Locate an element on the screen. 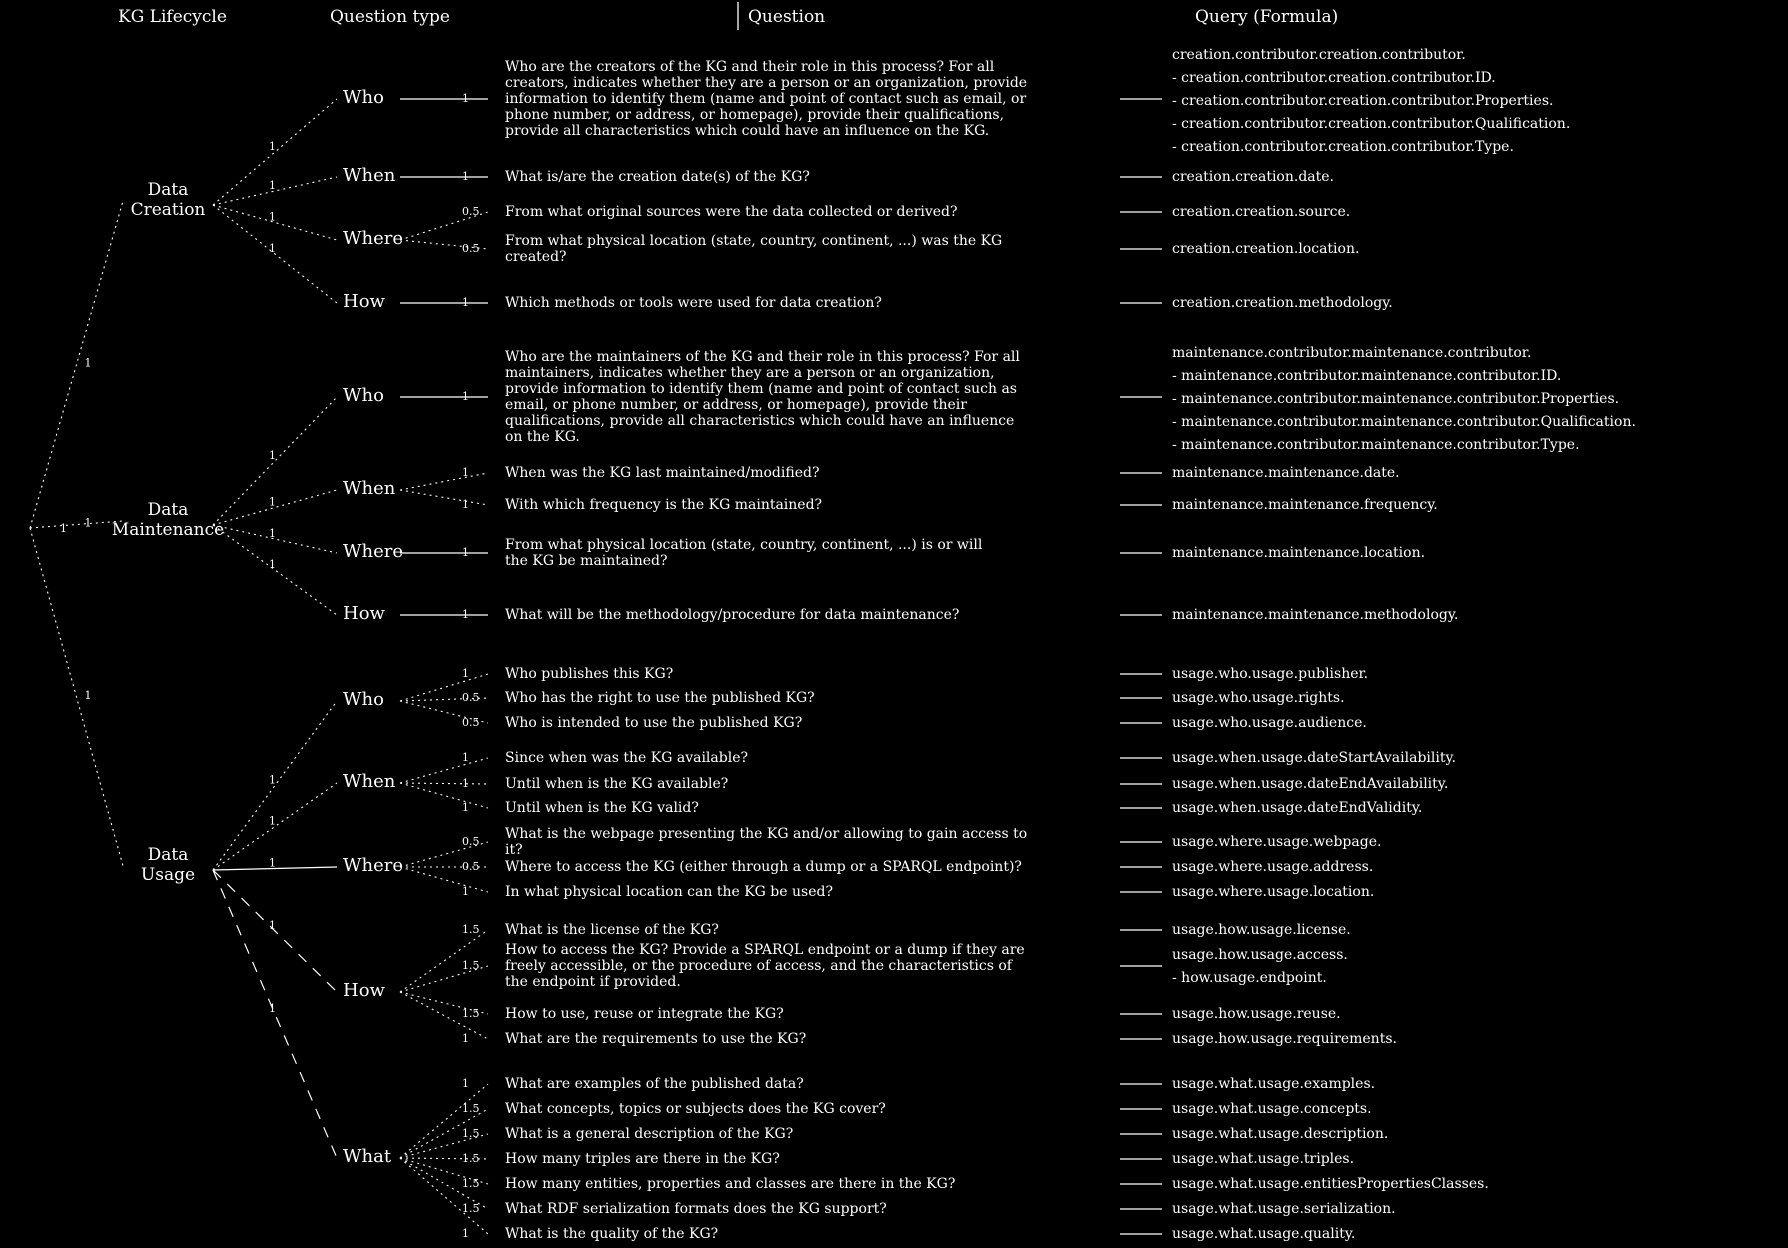 The height and width of the screenshot is (1248, 1788). usage-q-label-2-0: 0.5 is located at coordinates (471, 841).